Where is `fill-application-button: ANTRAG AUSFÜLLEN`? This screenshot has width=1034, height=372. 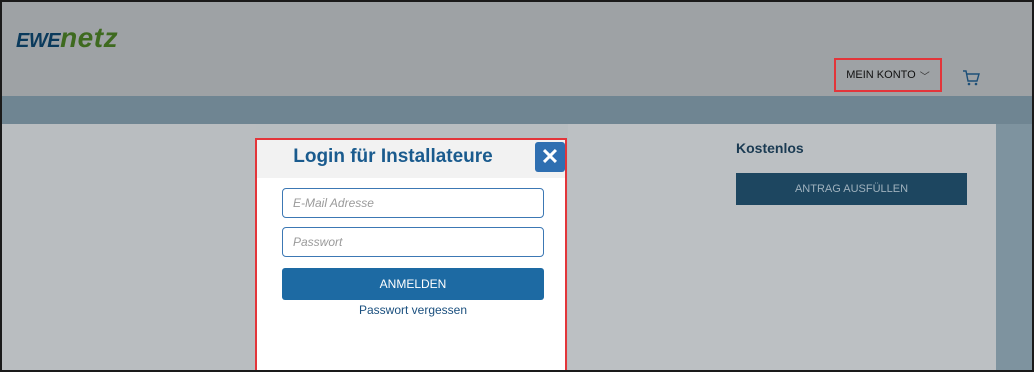 fill-application-button: ANTRAG AUSFÜLLEN is located at coordinates (851, 189).